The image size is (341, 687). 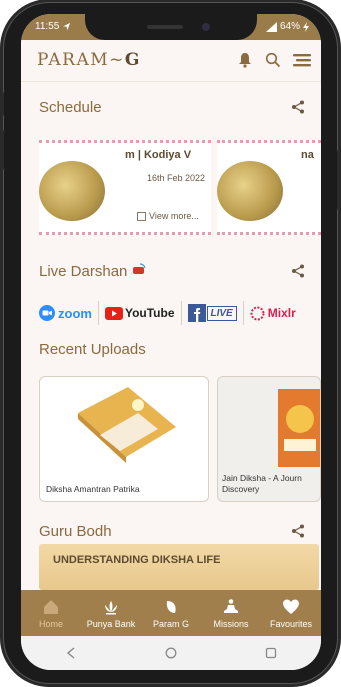 I want to click on system-navigation-bar, so click(x=171, y=653).